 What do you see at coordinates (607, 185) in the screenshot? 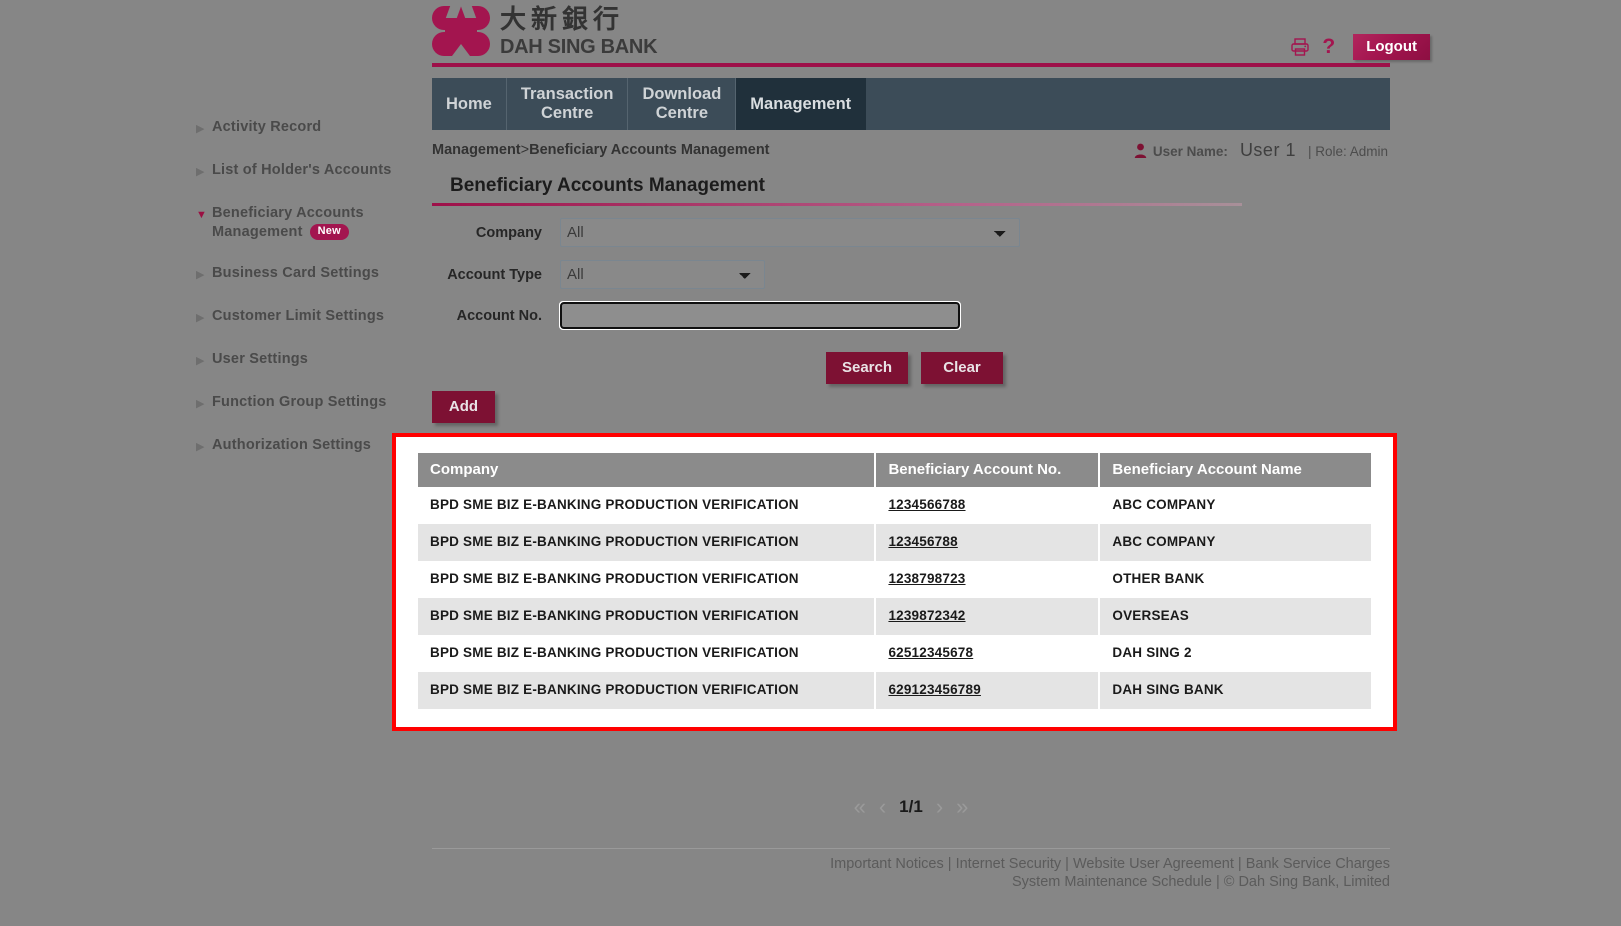
I see `page-title: Beneficiary Accounts Management` at bounding box center [607, 185].